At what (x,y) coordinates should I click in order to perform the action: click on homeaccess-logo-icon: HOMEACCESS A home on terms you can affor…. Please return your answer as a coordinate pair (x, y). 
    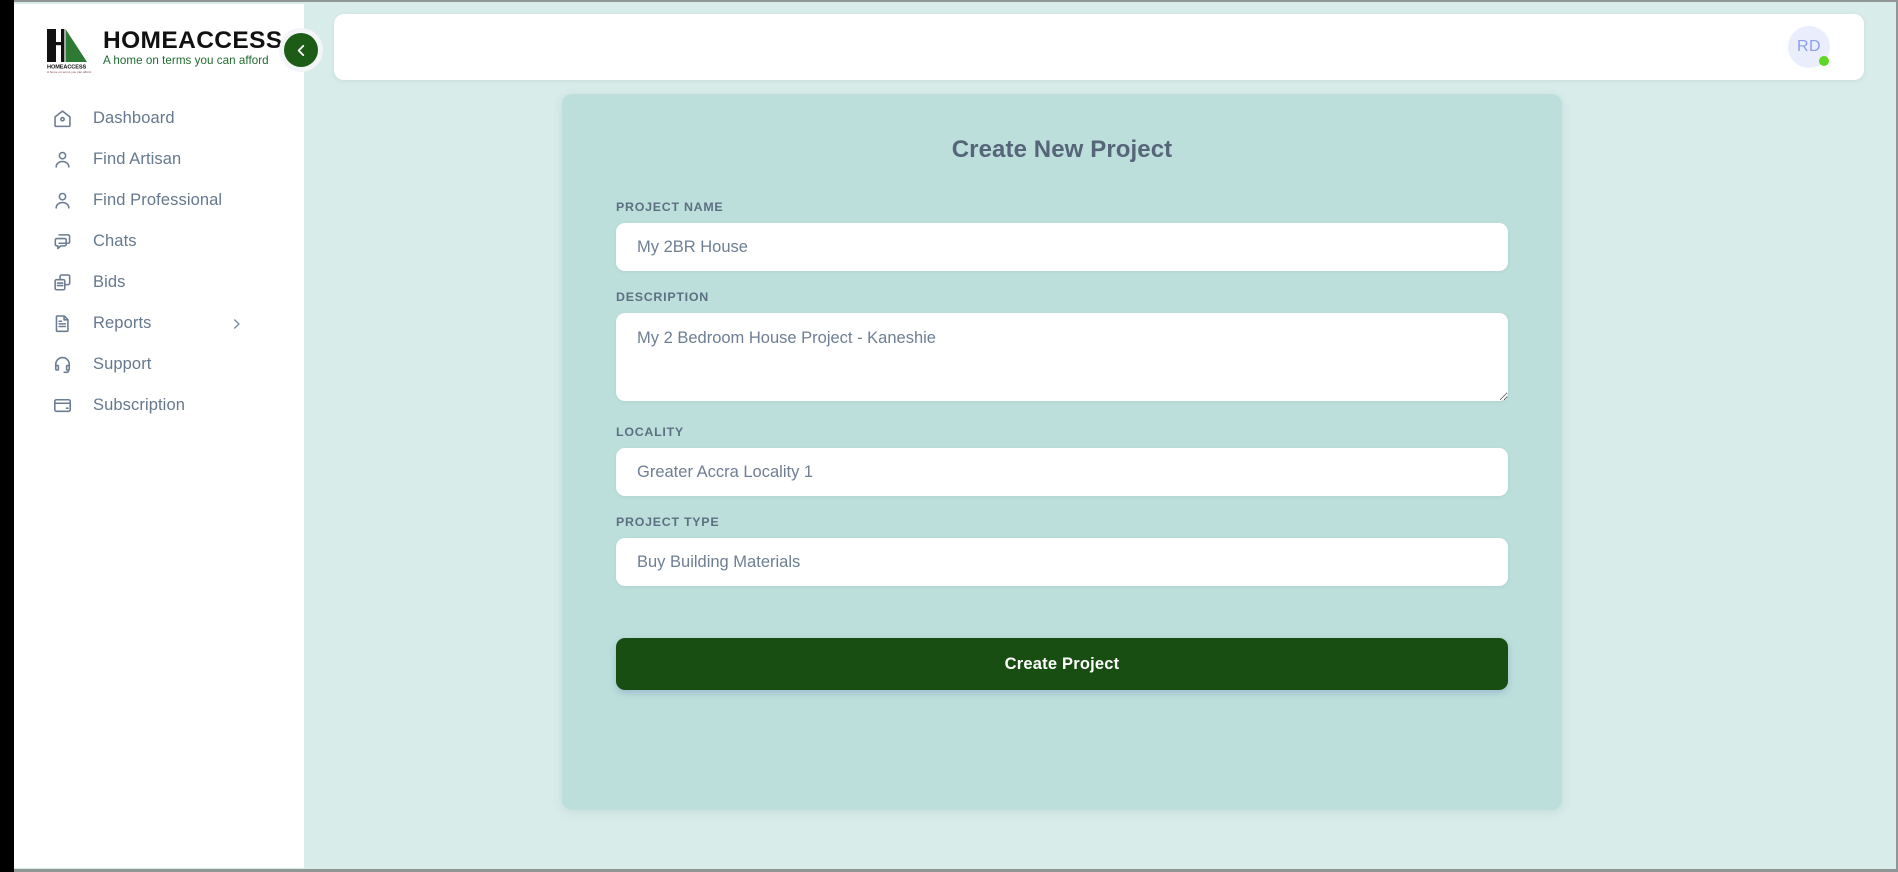
    Looking at the image, I should click on (68, 49).